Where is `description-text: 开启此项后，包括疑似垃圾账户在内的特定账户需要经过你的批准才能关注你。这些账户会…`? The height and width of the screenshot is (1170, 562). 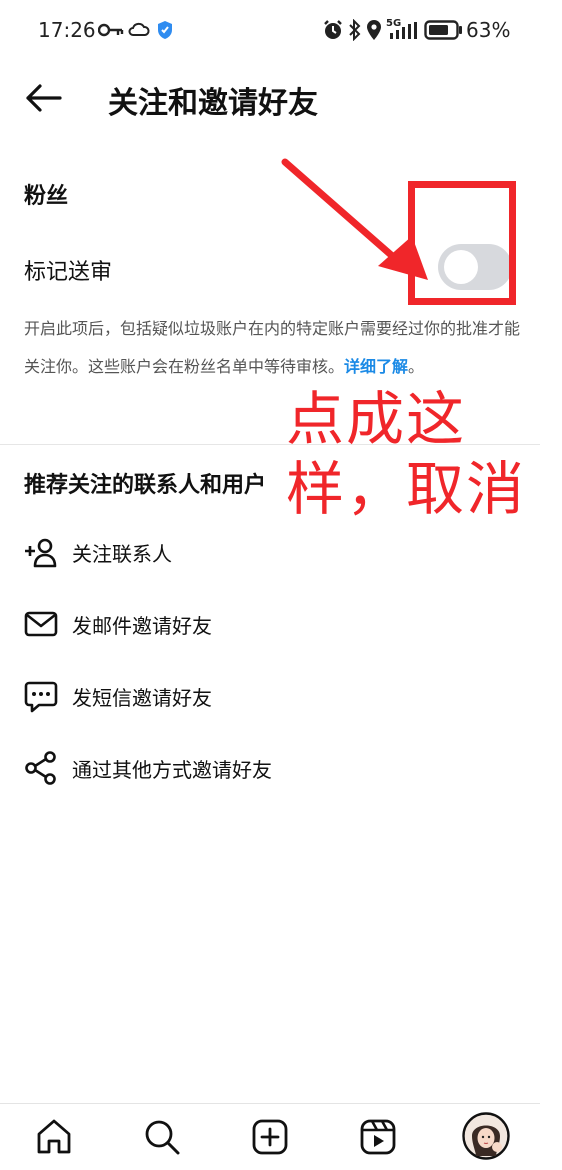
description-text: 开启此项后，包括疑似垃圾账户在内的特定账户需要经过你的批准才能关注你。这些账户会… is located at coordinates (272, 347).